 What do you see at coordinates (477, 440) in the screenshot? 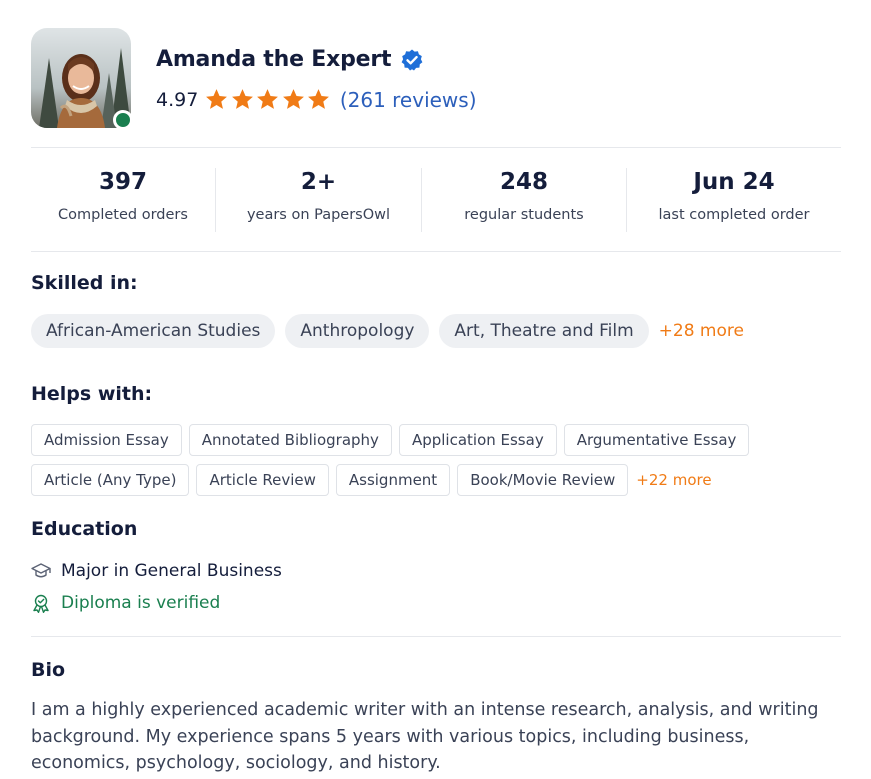
I see `help-chip: Application Essay` at bounding box center [477, 440].